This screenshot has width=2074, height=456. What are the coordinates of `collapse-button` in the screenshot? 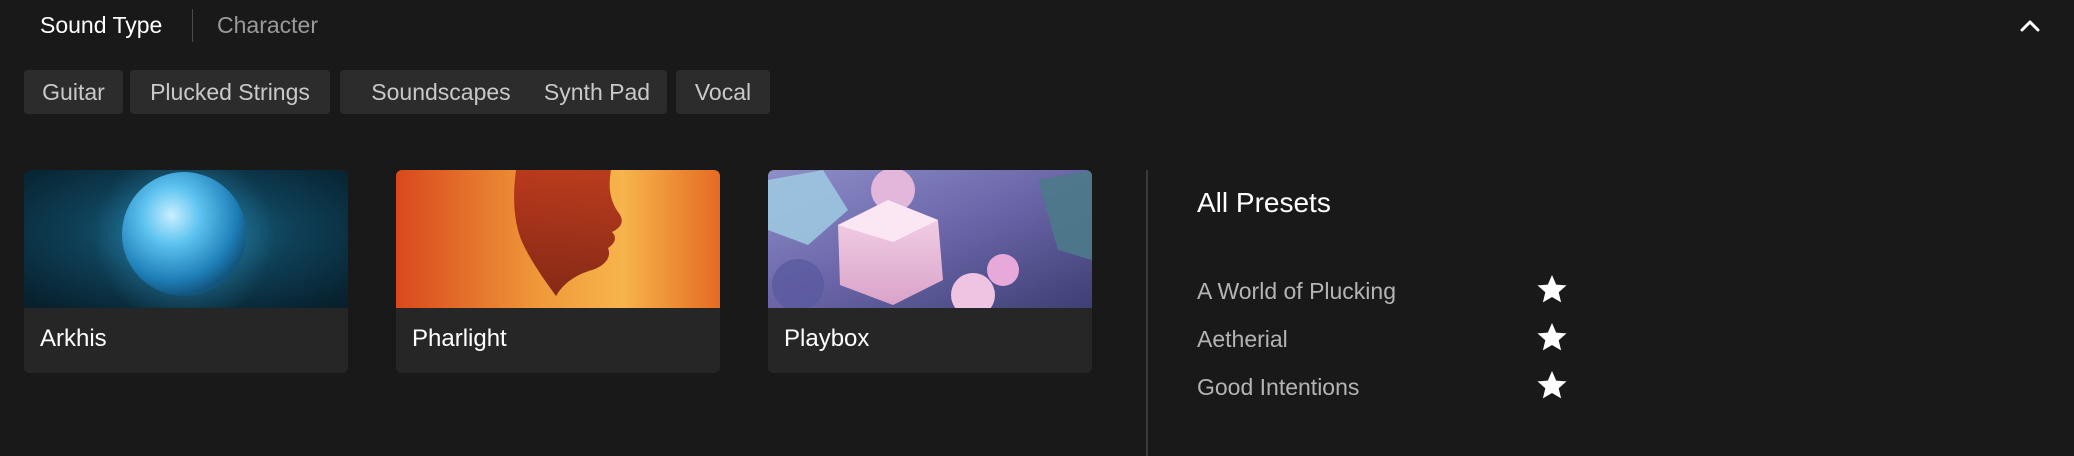 It's located at (2030, 26).